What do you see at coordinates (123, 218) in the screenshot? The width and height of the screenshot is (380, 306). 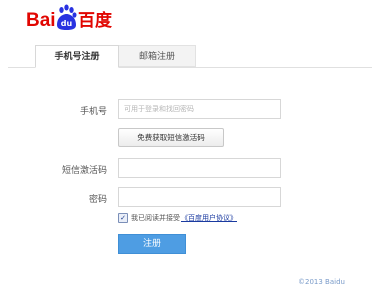 I see `agree-checkbox: ✓` at bounding box center [123, 218].